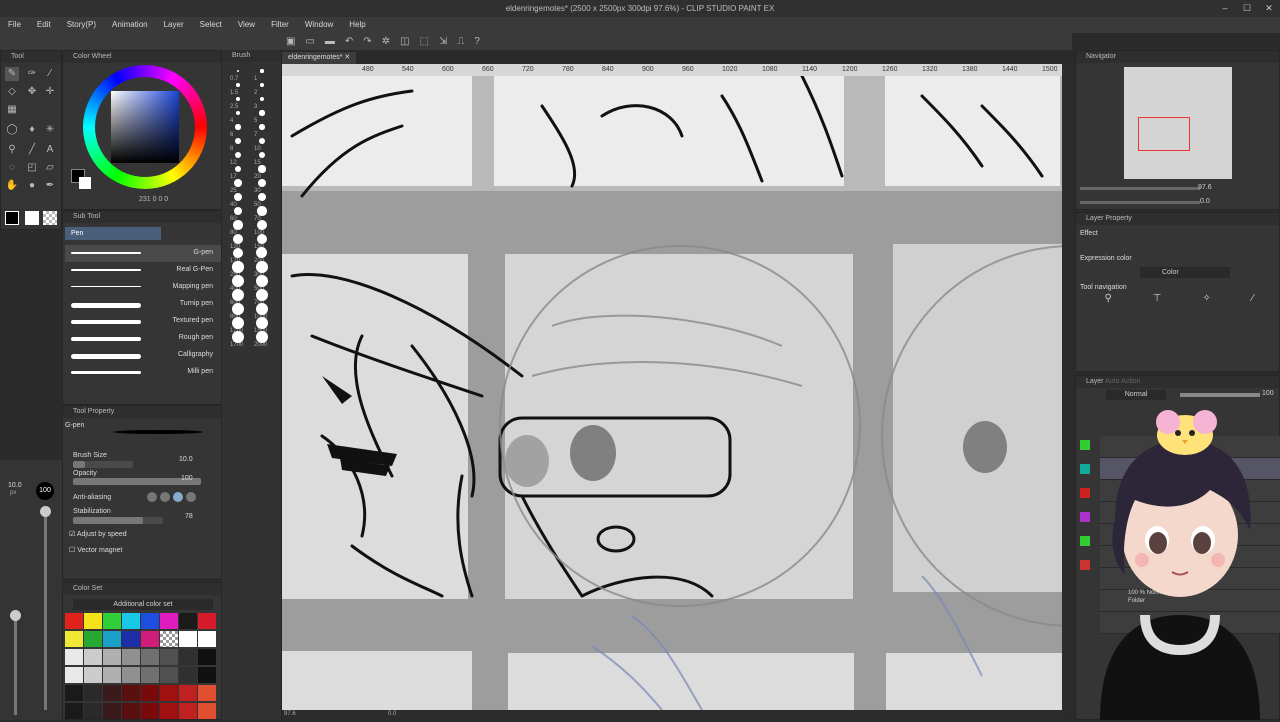  I want to click on nav-fill-icon: ✧, so click(1206, 300).